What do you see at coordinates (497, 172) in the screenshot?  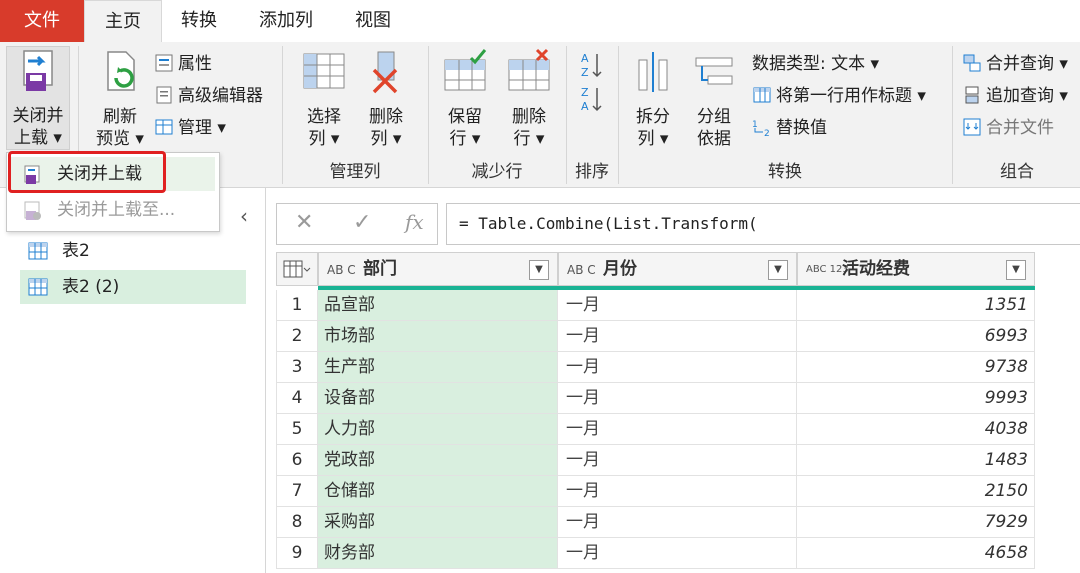 I see `group-label-reduce-rows: 减少行` at bounding box center [497, 172].